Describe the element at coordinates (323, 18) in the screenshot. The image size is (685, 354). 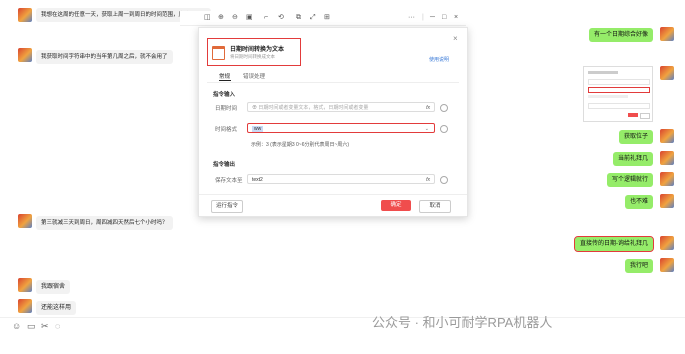
I see `screenshot-toolbar: ◫ ⊕ ⊖ ▣ ⌐ ⟲ ⧉ ⤢ ⊞ ··· | ─ □ ×` at that location.